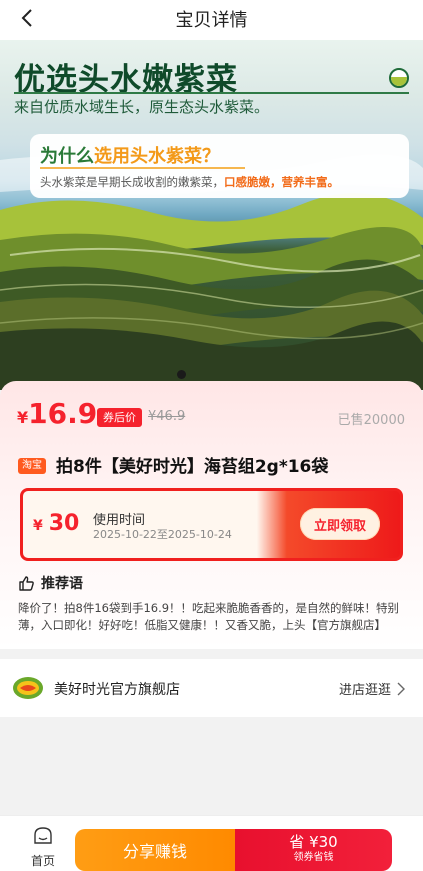 The image size is (423, 871). Describe the element at coordinates (117, 690) in the screenshot. I see `shop-name: 美好时光官方旗舰店` at that location.